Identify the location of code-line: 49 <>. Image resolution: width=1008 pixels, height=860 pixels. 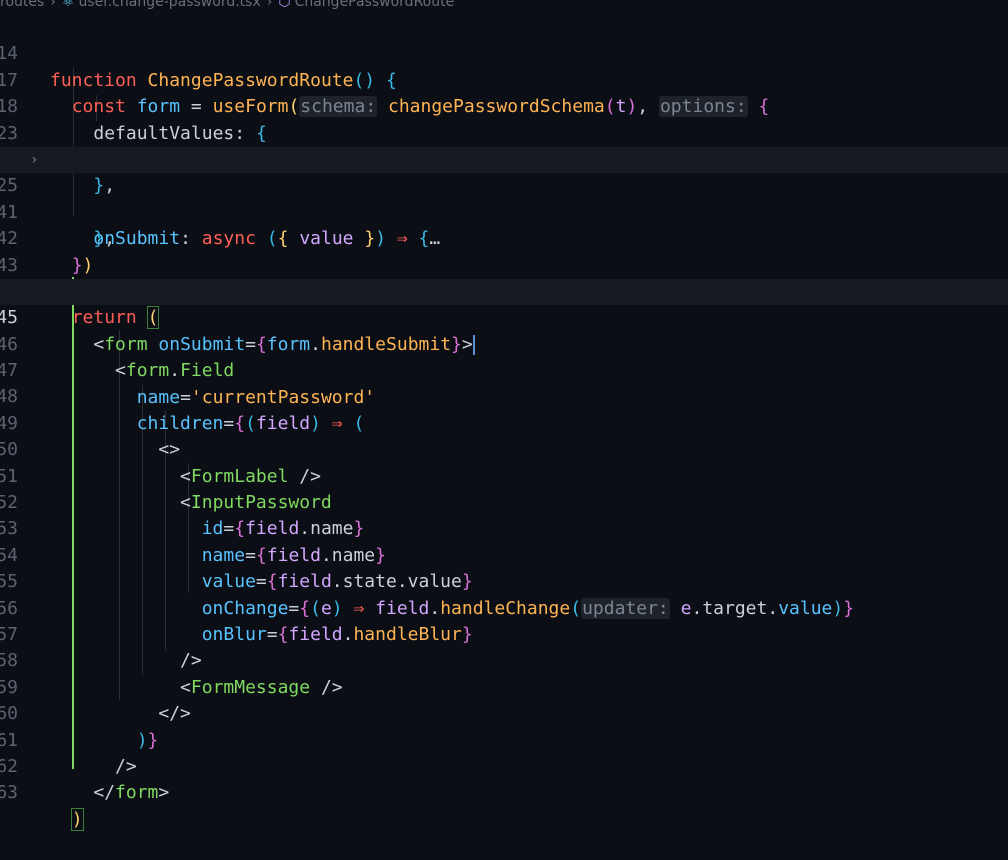
(504, 422).